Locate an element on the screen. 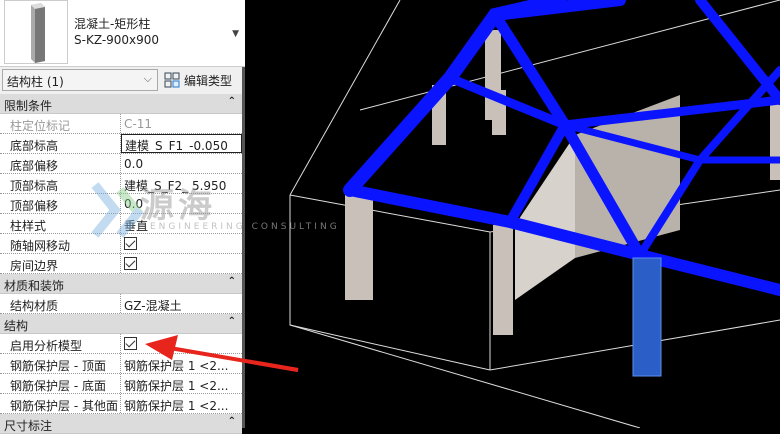 The image size is (780, 434). chevron-down-icon: ⌵ is located at coordinates (147, 78).